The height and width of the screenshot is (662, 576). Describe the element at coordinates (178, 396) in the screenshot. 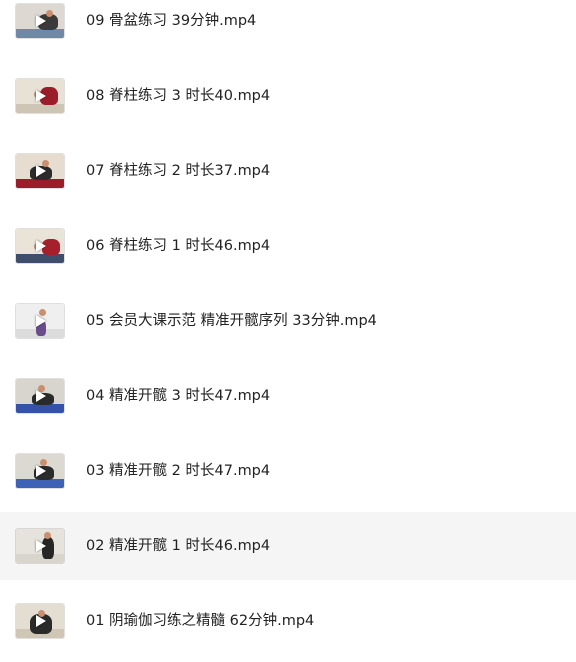

I see `file-name: 04 精准开髋 3 时长47.mp4` at that location.